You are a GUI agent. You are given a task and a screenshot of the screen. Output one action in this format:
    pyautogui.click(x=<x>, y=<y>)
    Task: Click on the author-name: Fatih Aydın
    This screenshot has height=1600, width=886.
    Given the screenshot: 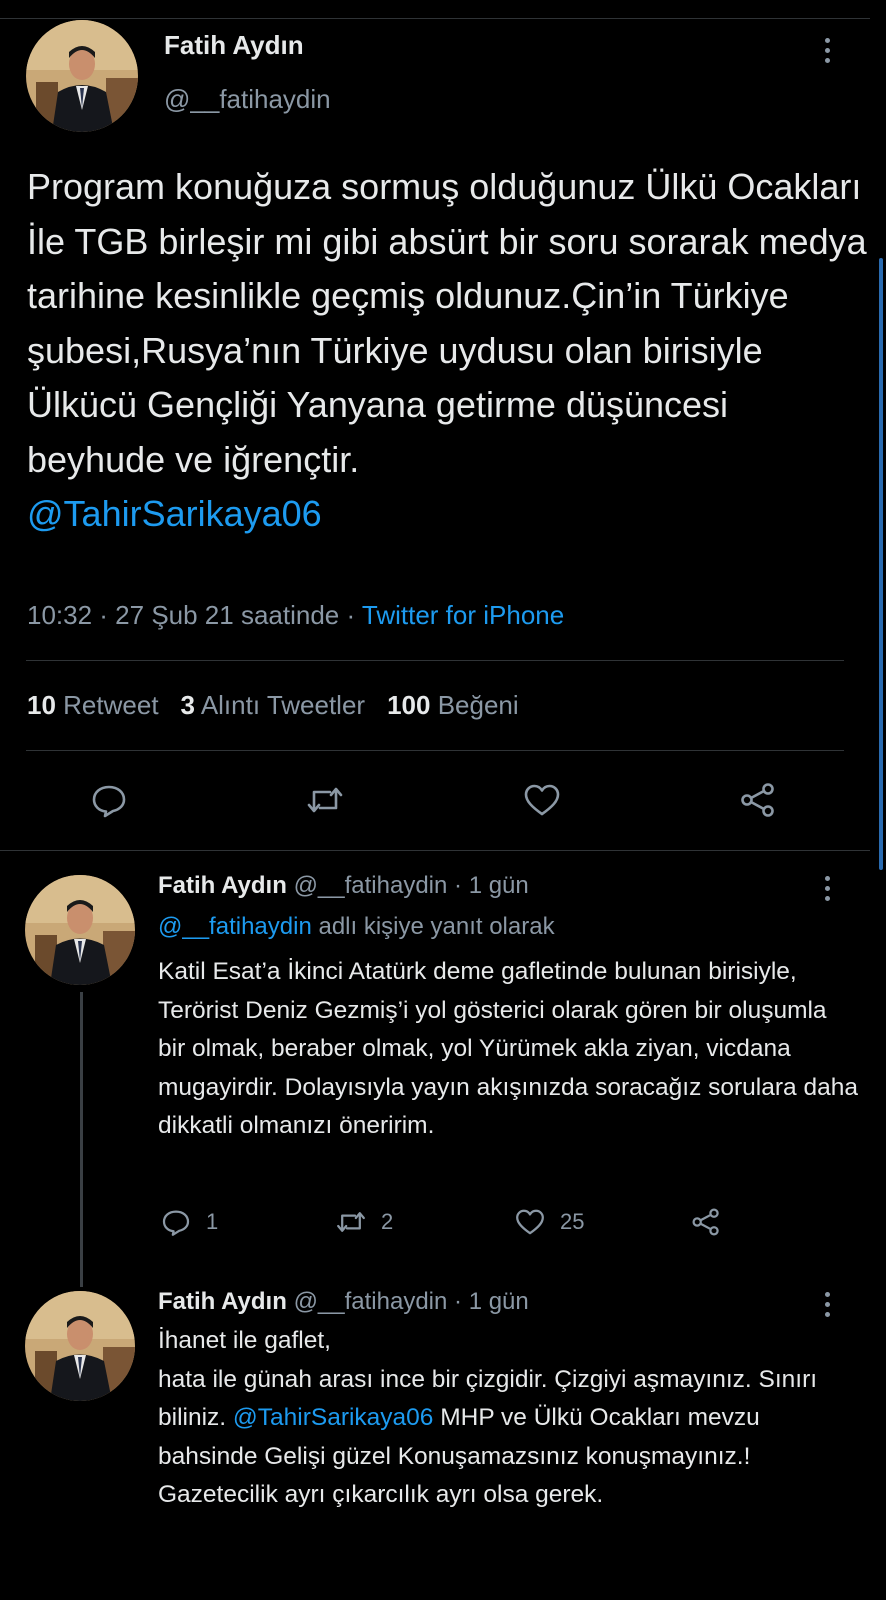 What is the action you would take?
    pyautogui.click(x=234, y=45)
    